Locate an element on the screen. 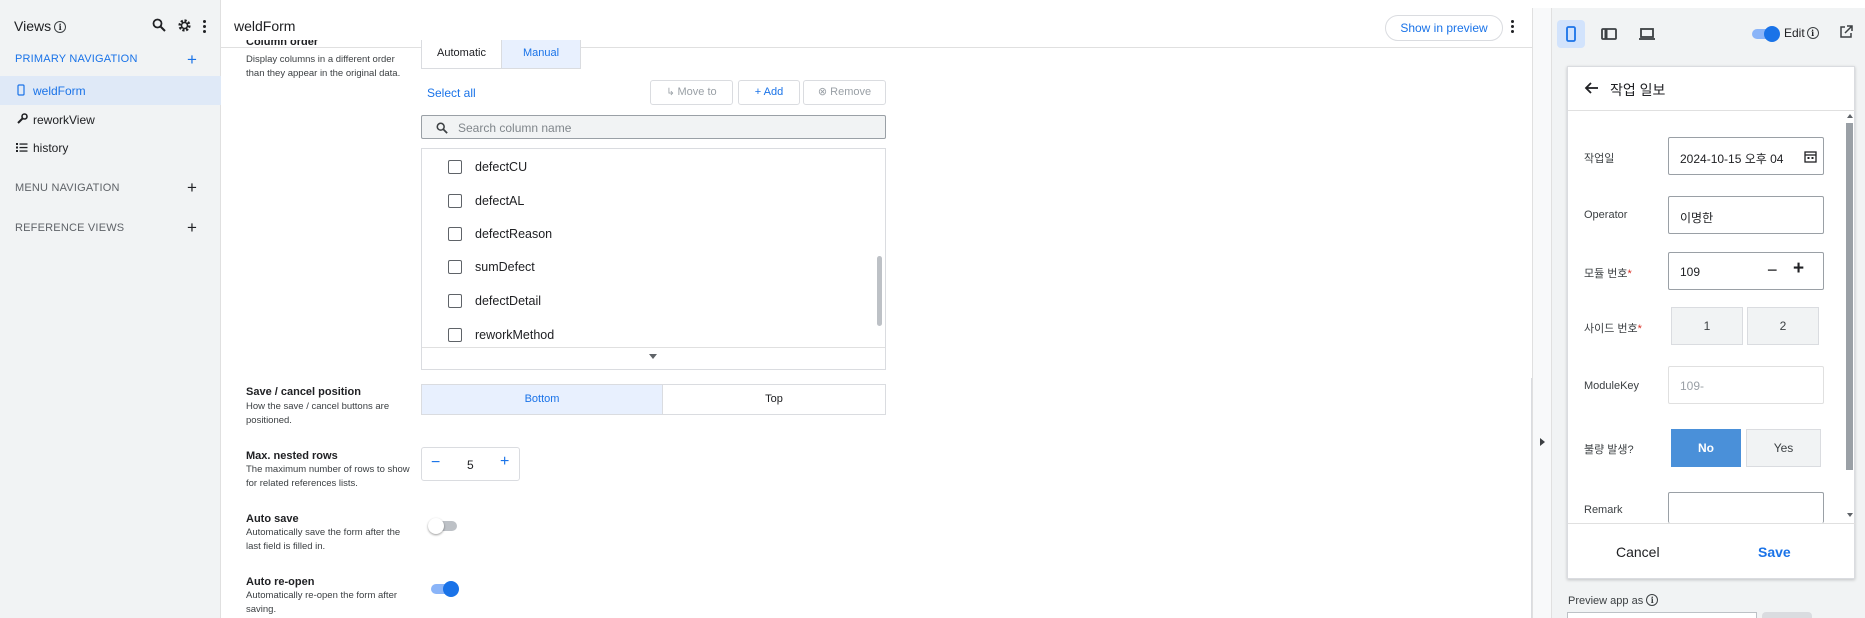 The height and width of the screenshot is (618, 1865). scroll-down-icon is located at coordinates (653, 356).